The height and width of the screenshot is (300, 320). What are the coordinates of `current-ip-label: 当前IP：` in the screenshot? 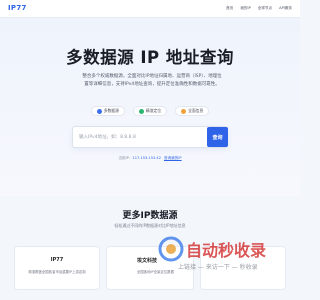 It's located at (125, 158).